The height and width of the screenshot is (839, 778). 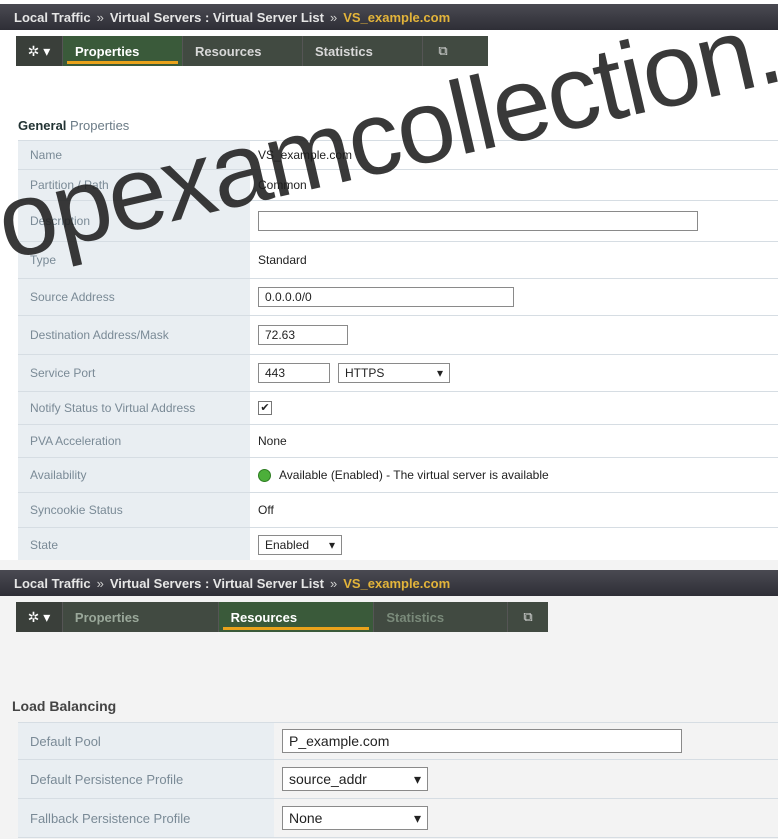 I want to click on row-fallback-persistence: Fallback Persistence Profile None ▾, so click(x=398, y=818).